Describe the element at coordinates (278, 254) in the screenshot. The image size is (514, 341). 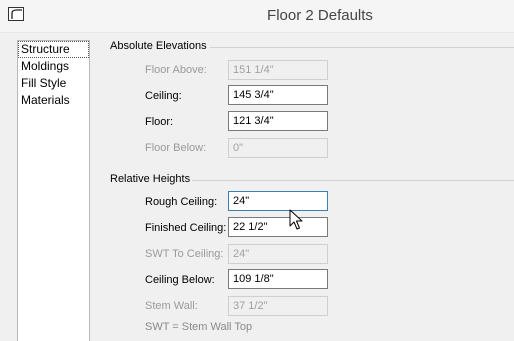
I see `swt-to-ceiling-field: 24"` at that location.